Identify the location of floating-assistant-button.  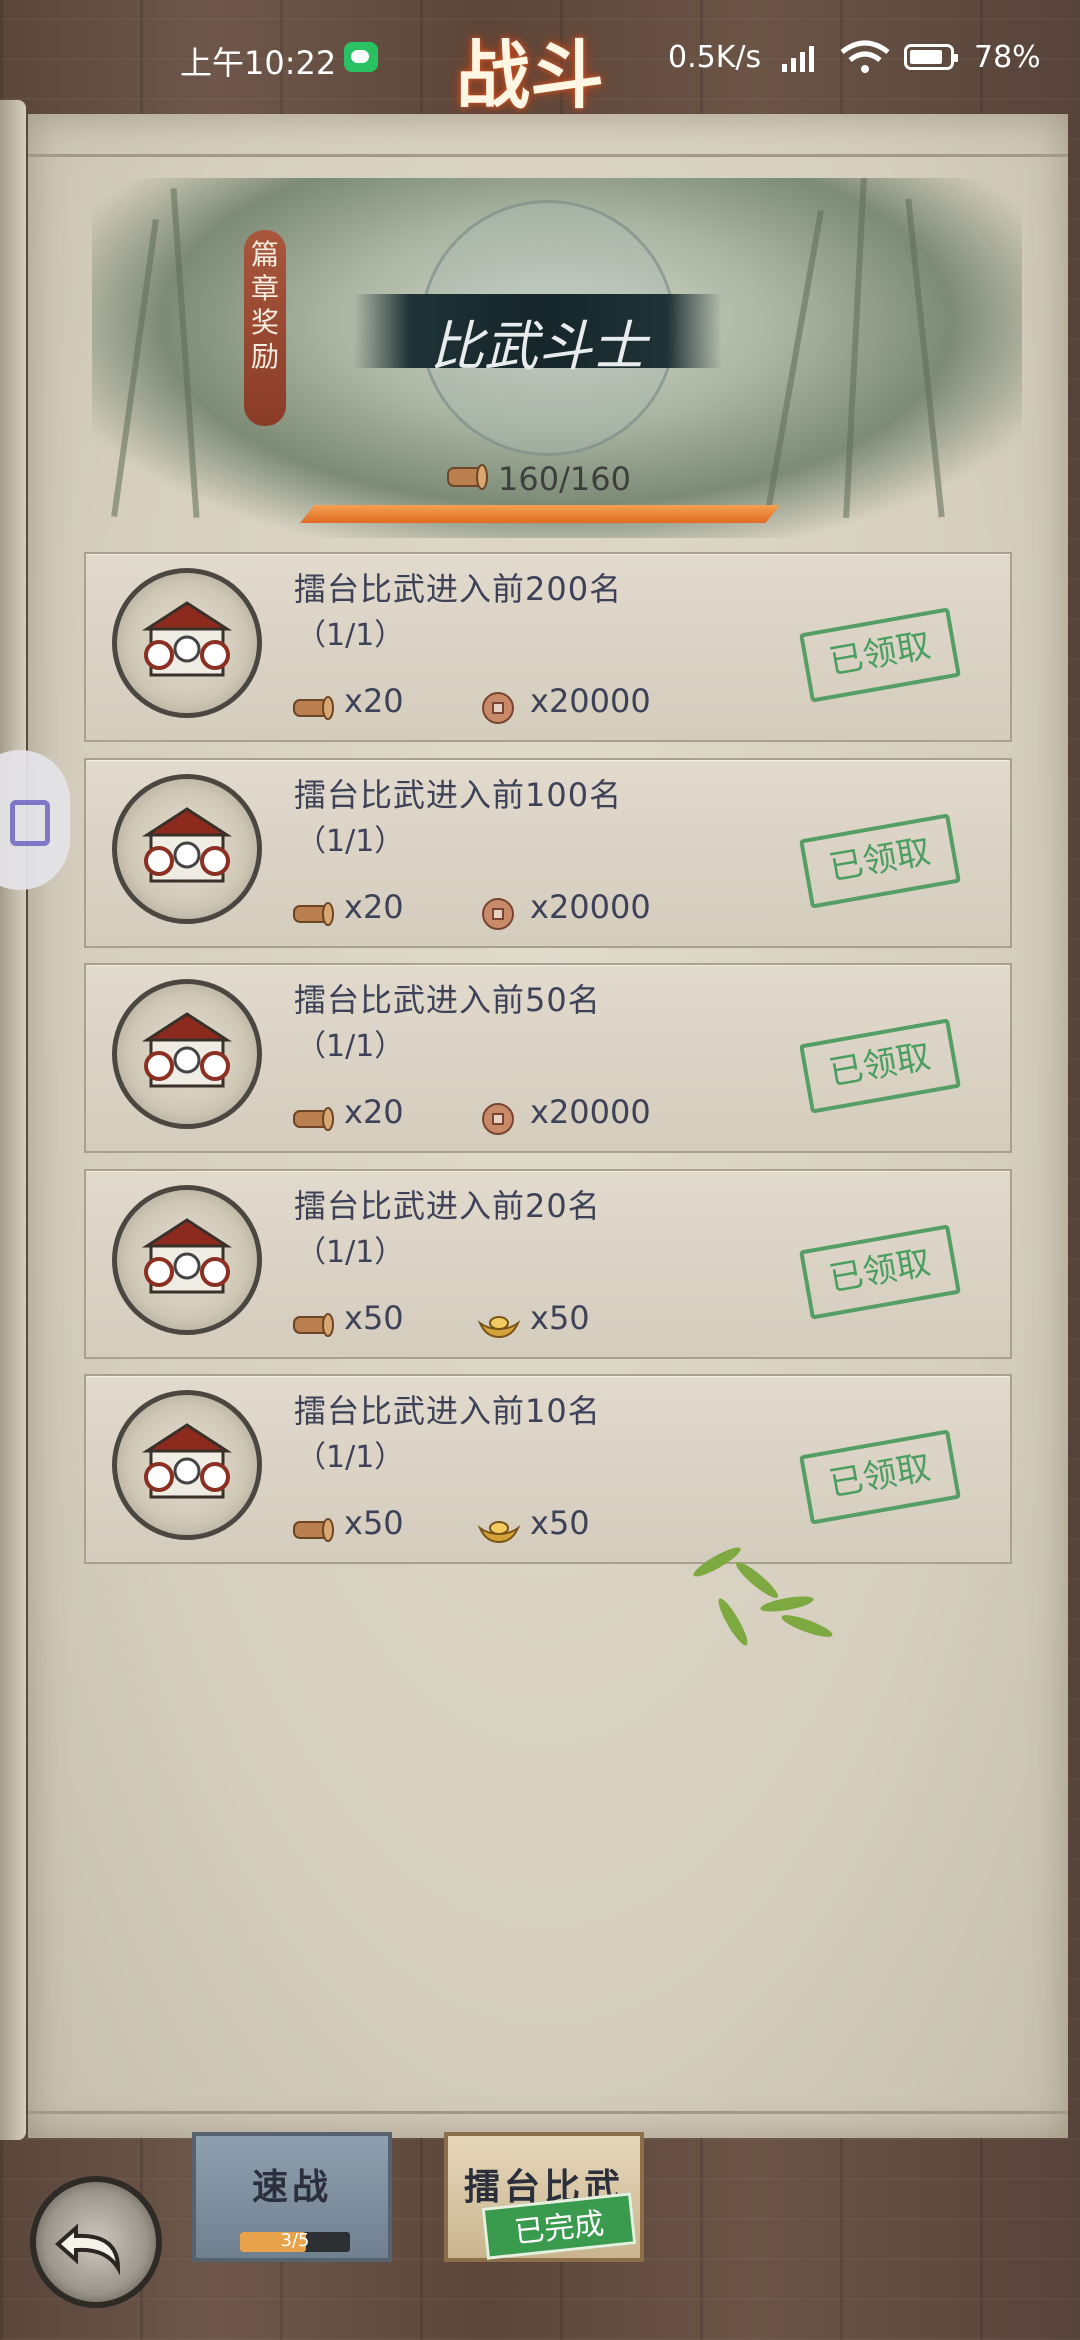
(35, 820).